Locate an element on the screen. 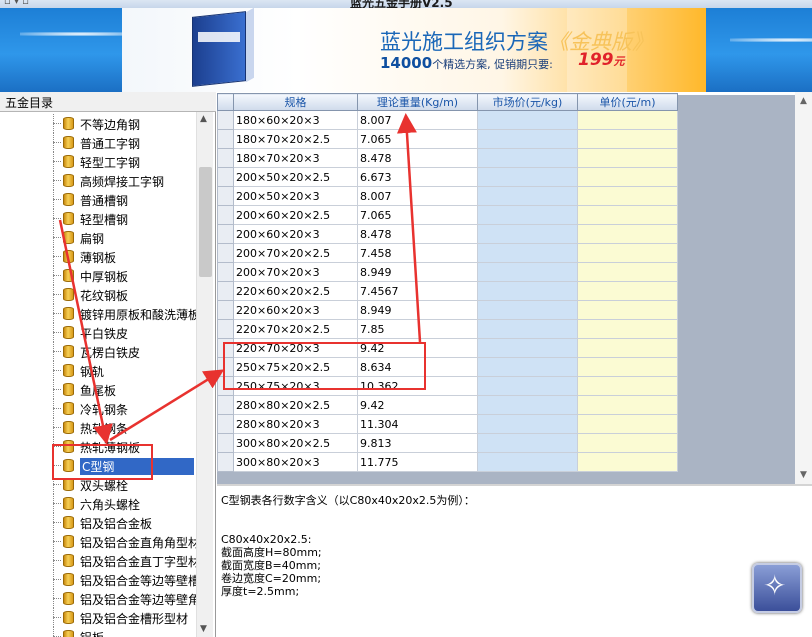 This screenshot has width=812, height=637. spec-cell: 180×60×20×3 is located at coordinates (295, 120).